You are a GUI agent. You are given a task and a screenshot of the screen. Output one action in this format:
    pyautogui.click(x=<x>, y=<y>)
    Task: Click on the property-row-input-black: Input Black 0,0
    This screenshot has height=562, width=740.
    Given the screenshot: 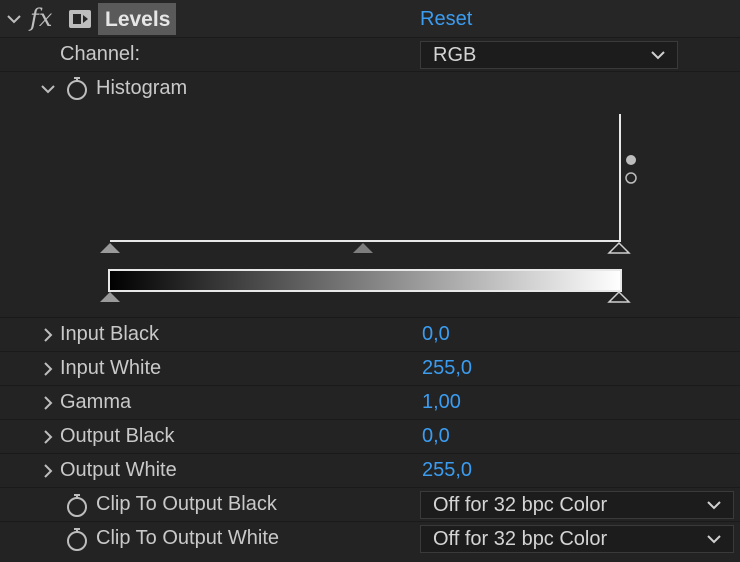 What is the action you would take?
    pyautogui.click(x=370, y=335)
    